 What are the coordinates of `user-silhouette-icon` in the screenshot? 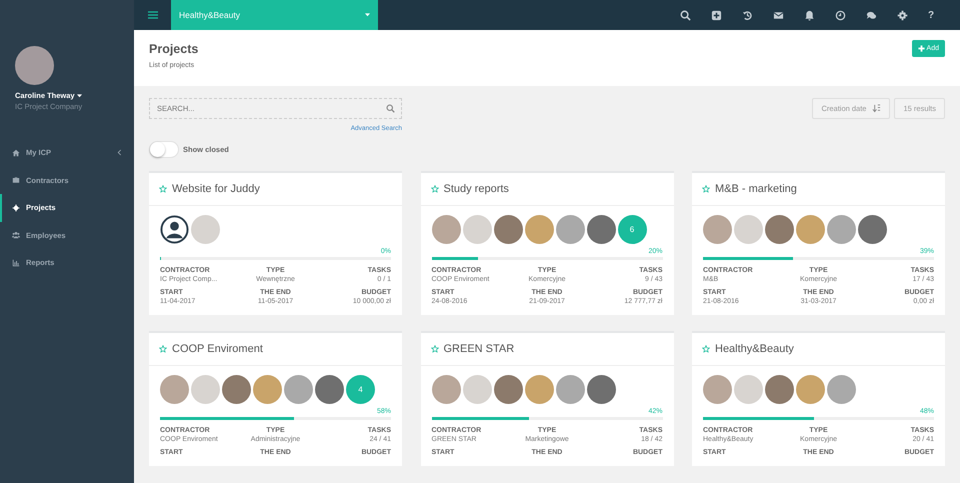 It's located at (174, 229).